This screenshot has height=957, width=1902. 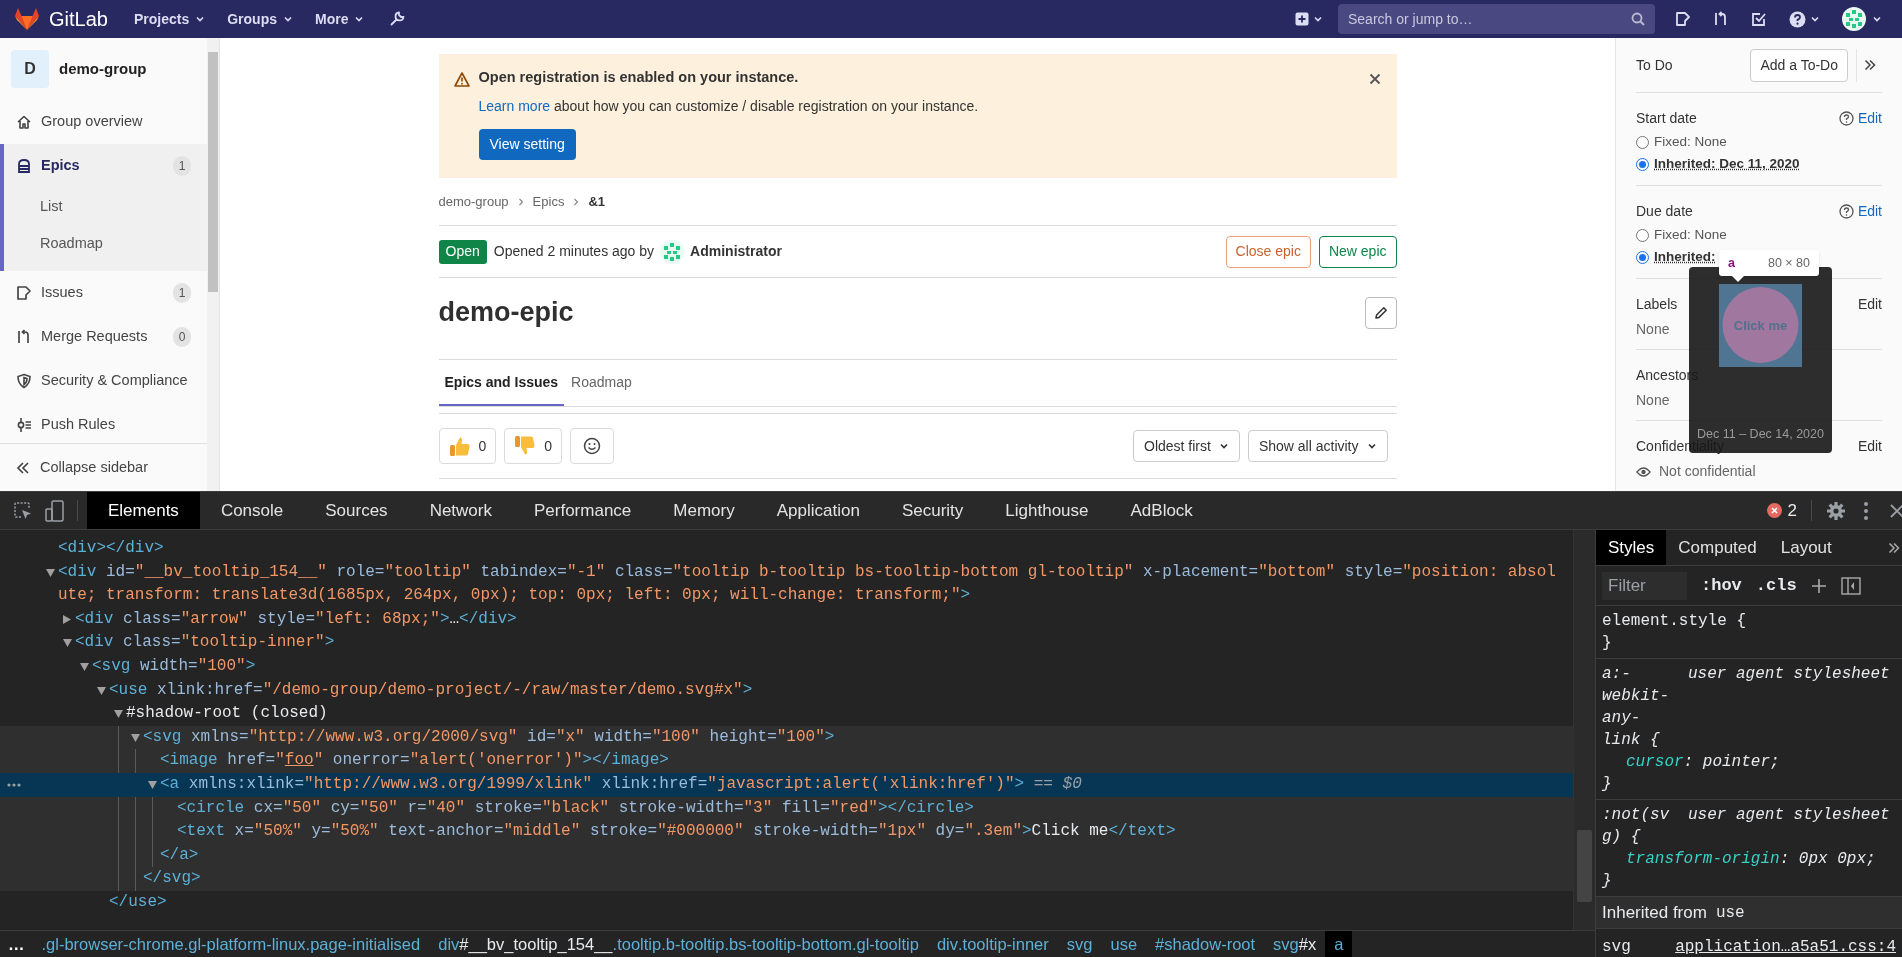 I want to click on devtools-tab: Sources, so click(x=356, y=510).